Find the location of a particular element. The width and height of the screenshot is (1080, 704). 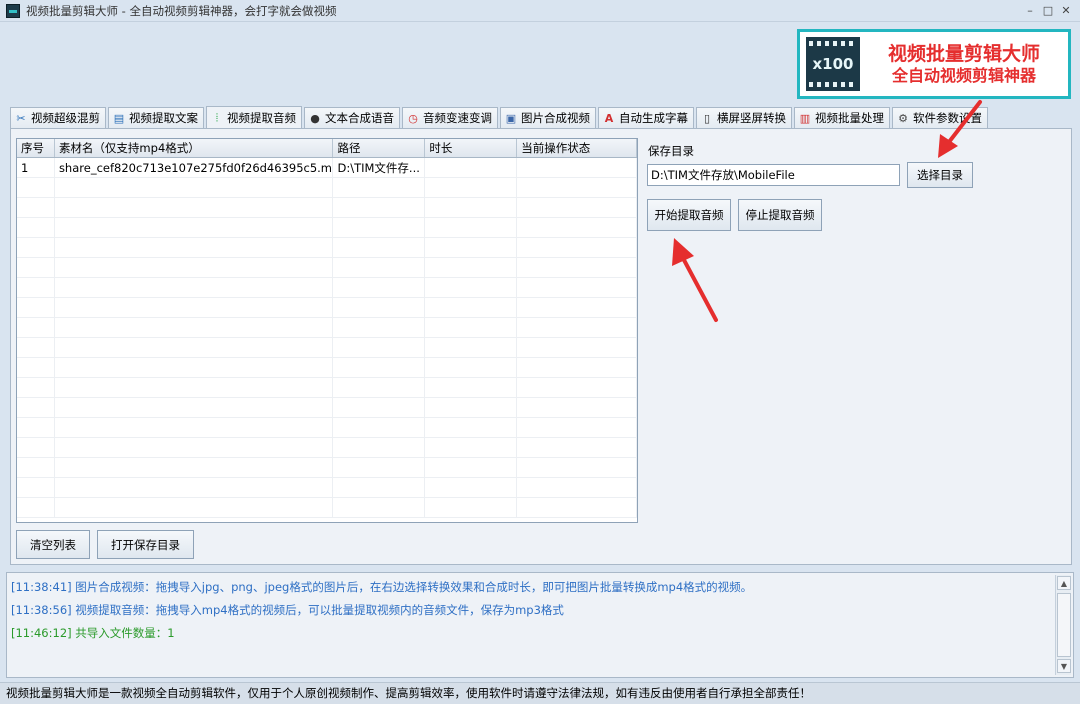

rotate-screen-icon: ▯ is located at coordinates (707, 118).